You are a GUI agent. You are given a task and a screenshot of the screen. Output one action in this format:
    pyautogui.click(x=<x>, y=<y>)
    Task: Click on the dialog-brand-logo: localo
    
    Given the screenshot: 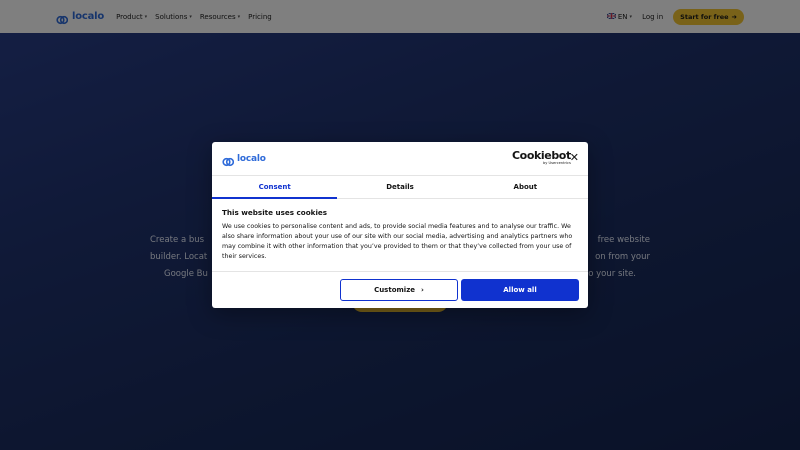 What is the action you would take?
    pyautogui.click(x=244, y=159)
    